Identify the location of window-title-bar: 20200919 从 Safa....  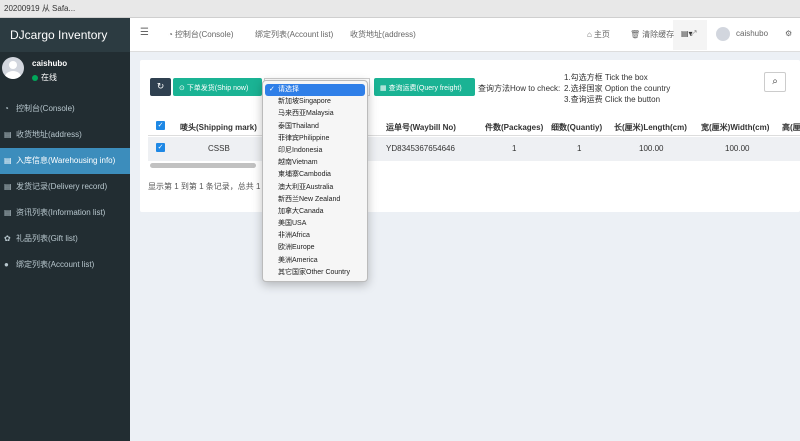
(400, 9).